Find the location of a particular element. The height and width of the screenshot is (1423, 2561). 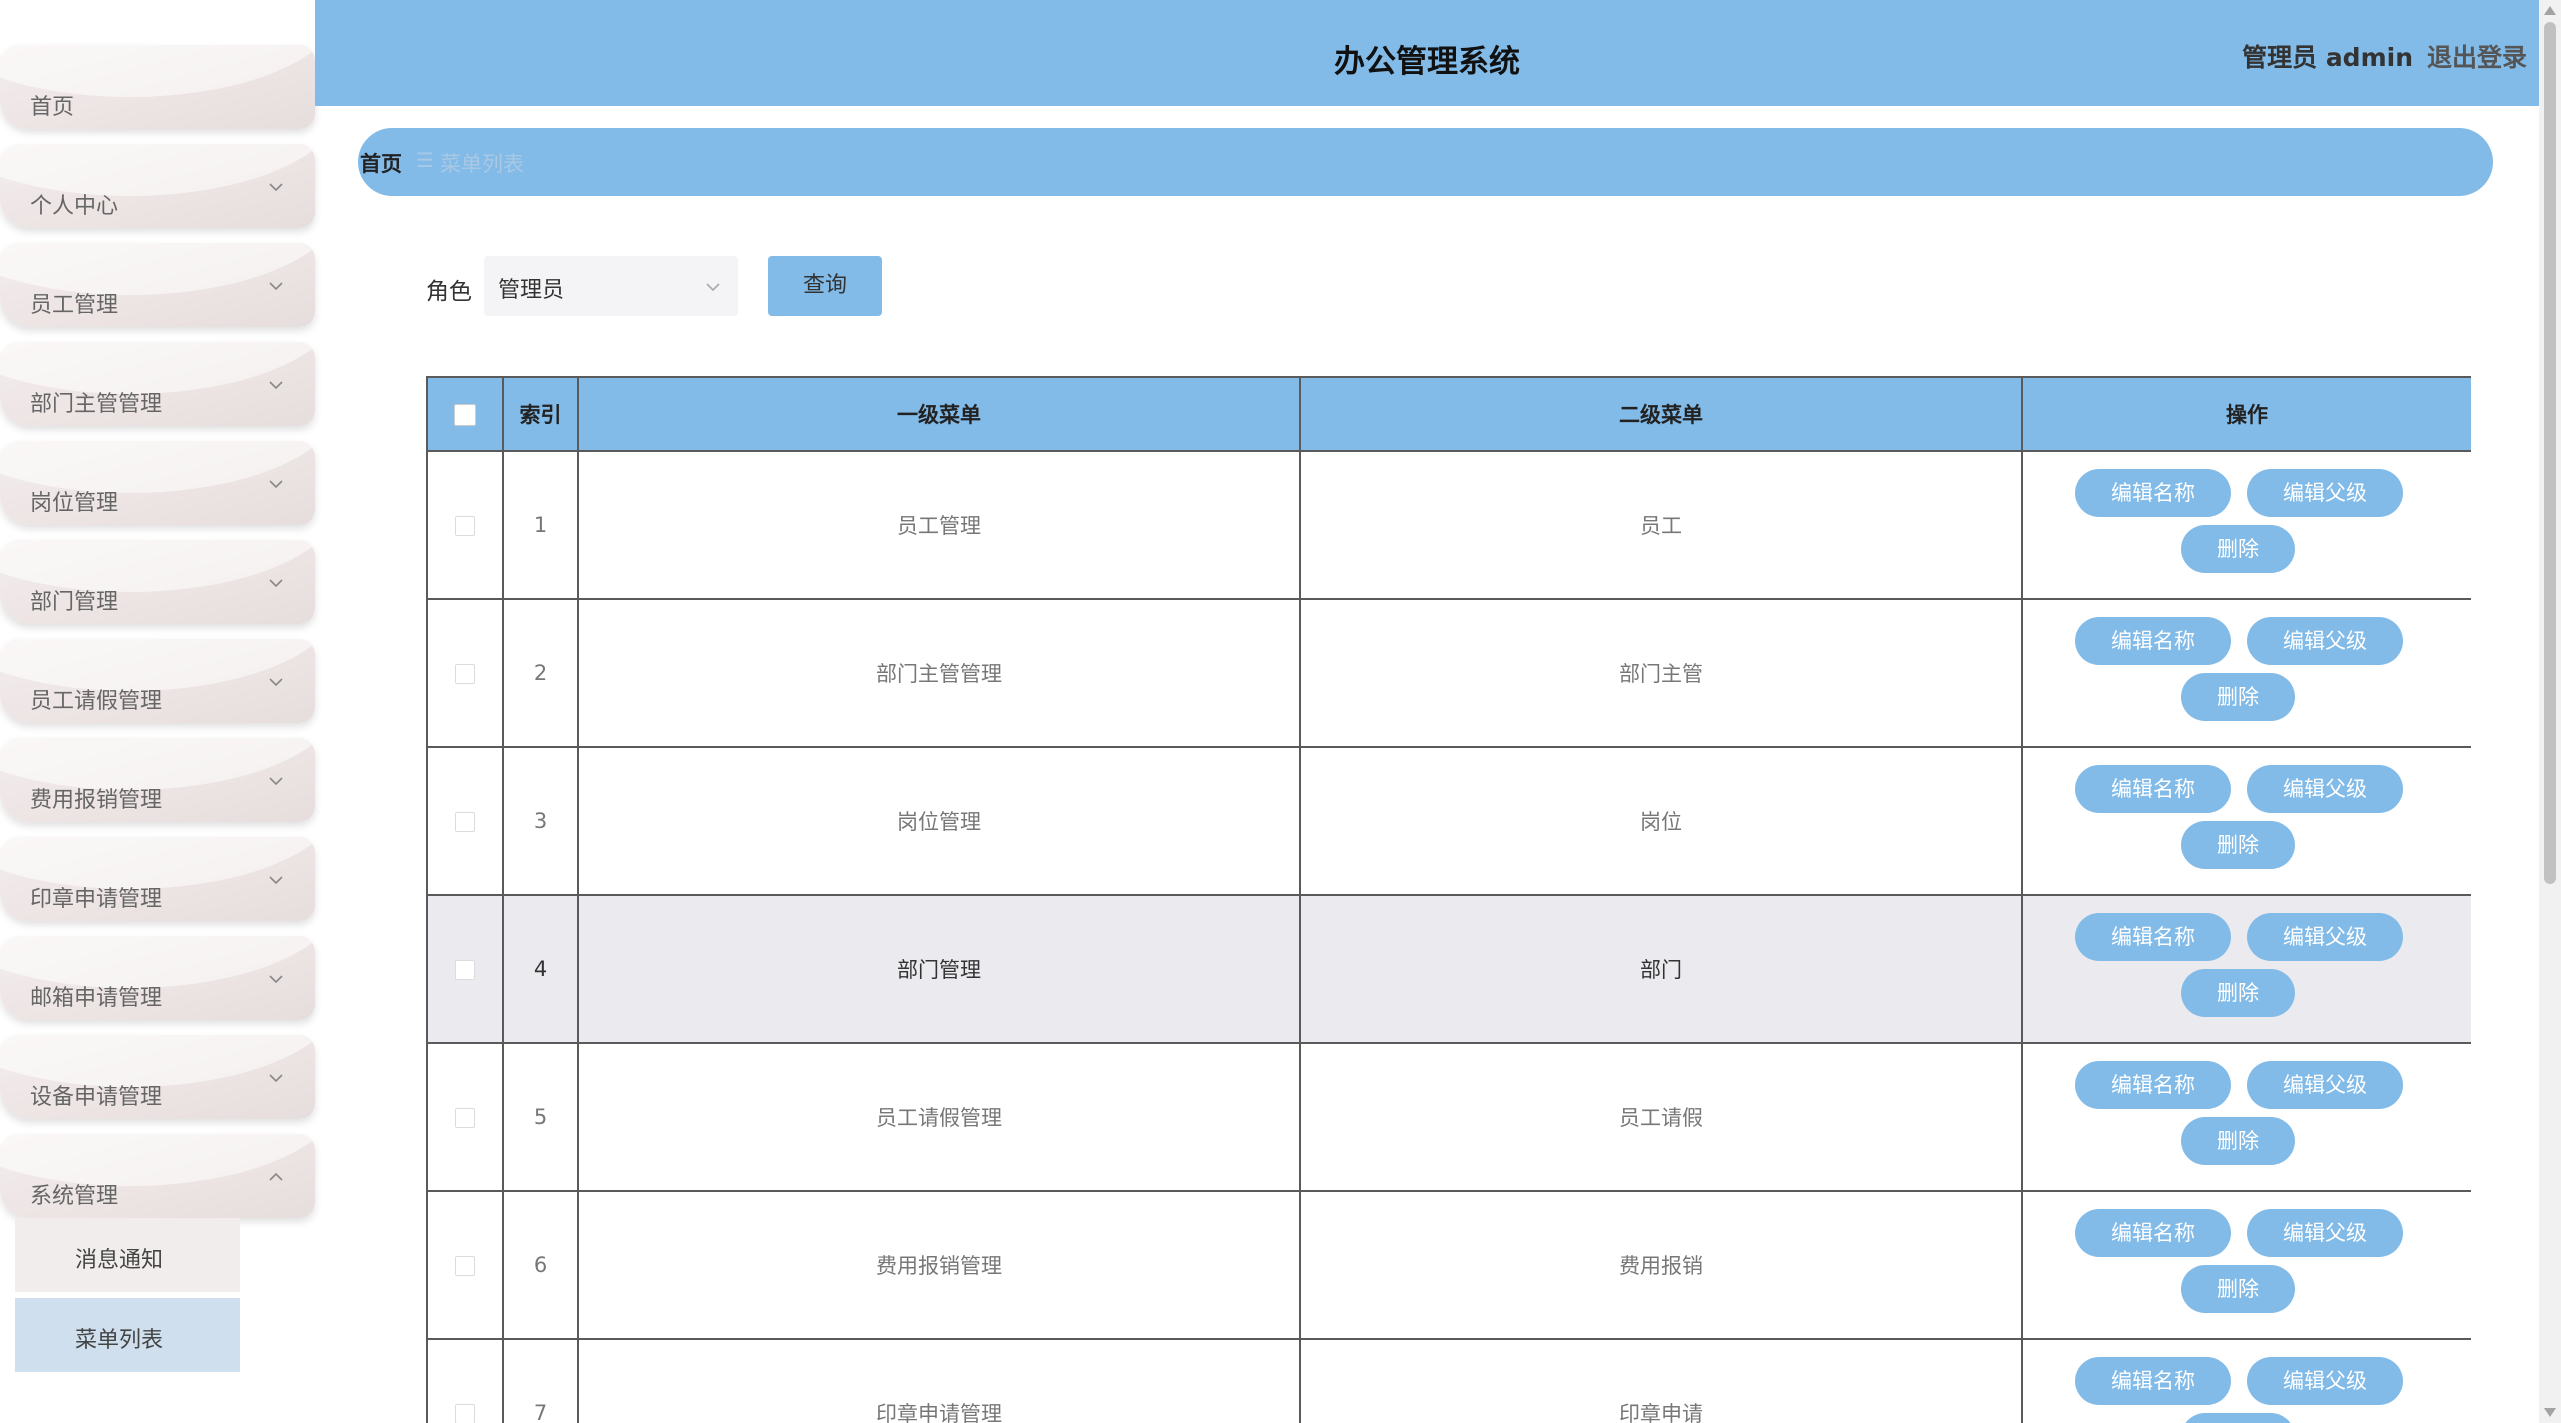

scroll-up-arrow-icon is located at coordinates (2550, 10).